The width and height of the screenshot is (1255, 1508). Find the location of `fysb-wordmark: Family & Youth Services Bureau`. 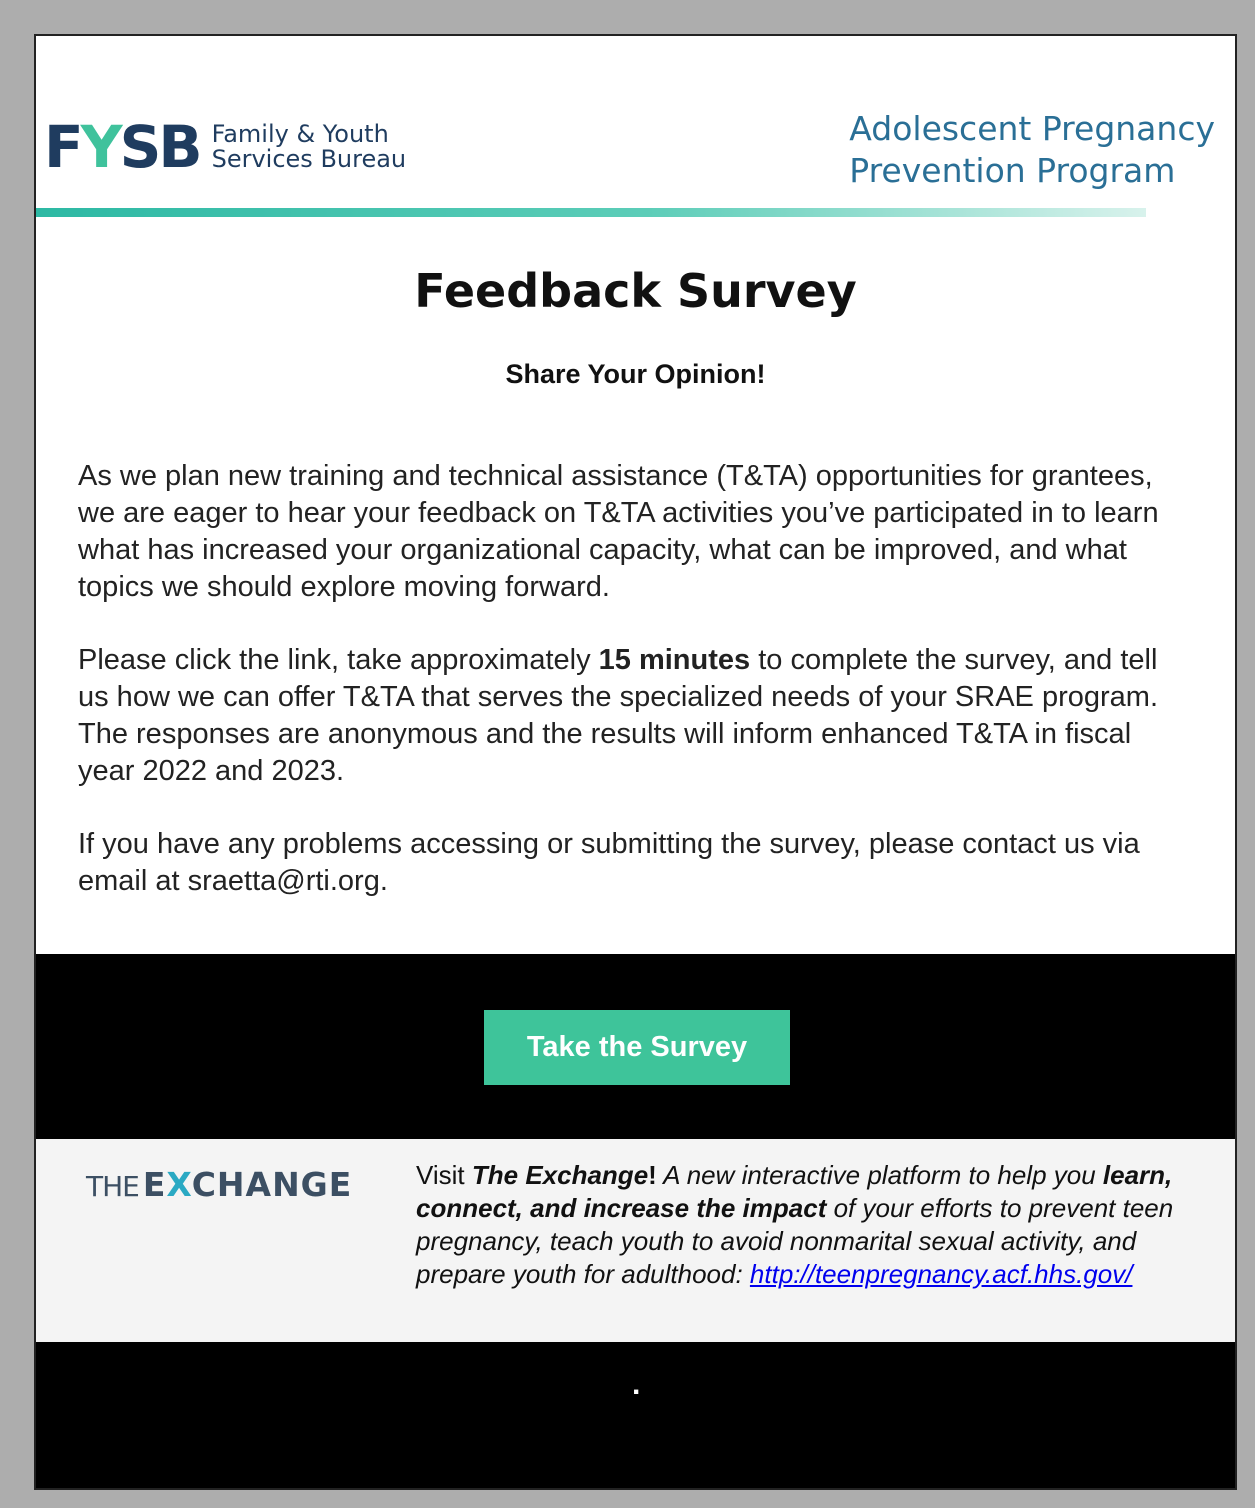

fysb-wordmark: Family & Youth Services Bureau is located at coordinates (309, 147).